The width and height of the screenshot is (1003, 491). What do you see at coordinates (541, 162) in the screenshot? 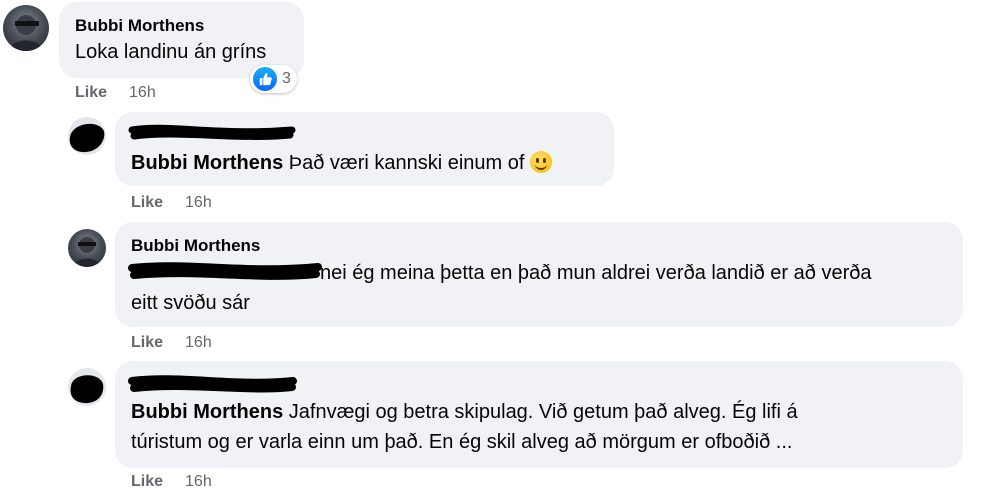
I see `smiley-emoji-icon` at bounding box center [541, 162].